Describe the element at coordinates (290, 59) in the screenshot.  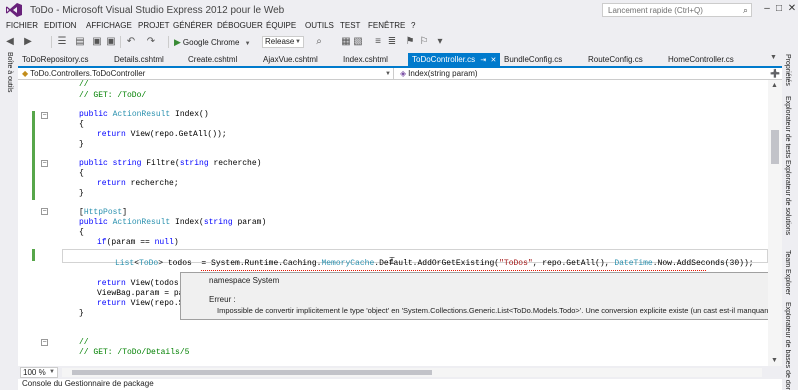
I see `tab-label: AjaxVue.cshtml` at that location.